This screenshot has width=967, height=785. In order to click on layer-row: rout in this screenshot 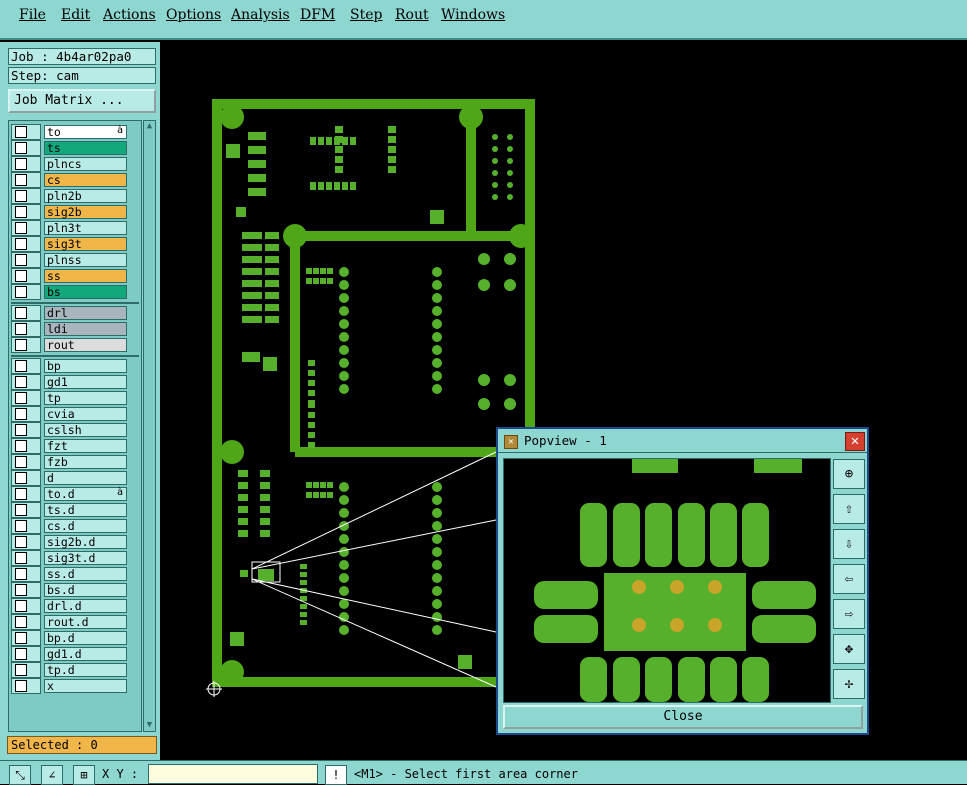, I will do `click(75, 345)`.